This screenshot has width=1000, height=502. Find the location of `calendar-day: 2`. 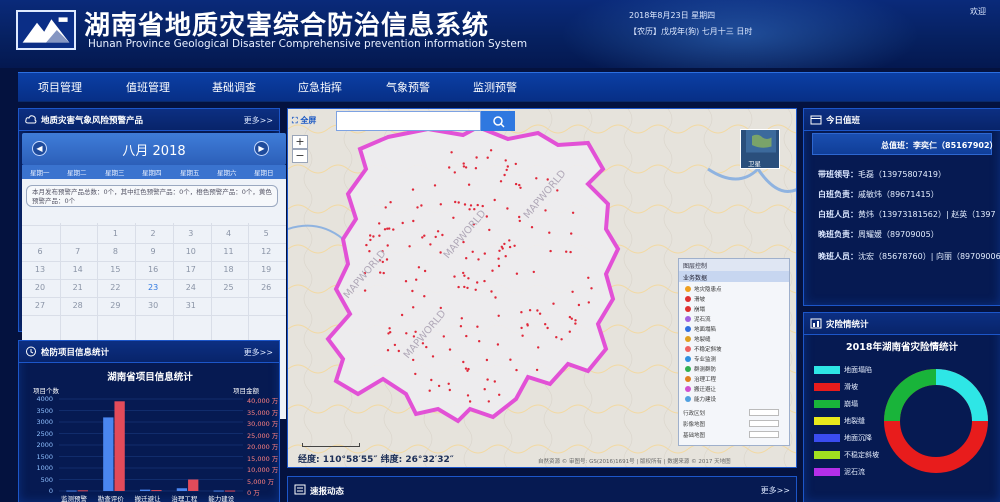

calendar-day: 2 is located at coordinates (153, 233).